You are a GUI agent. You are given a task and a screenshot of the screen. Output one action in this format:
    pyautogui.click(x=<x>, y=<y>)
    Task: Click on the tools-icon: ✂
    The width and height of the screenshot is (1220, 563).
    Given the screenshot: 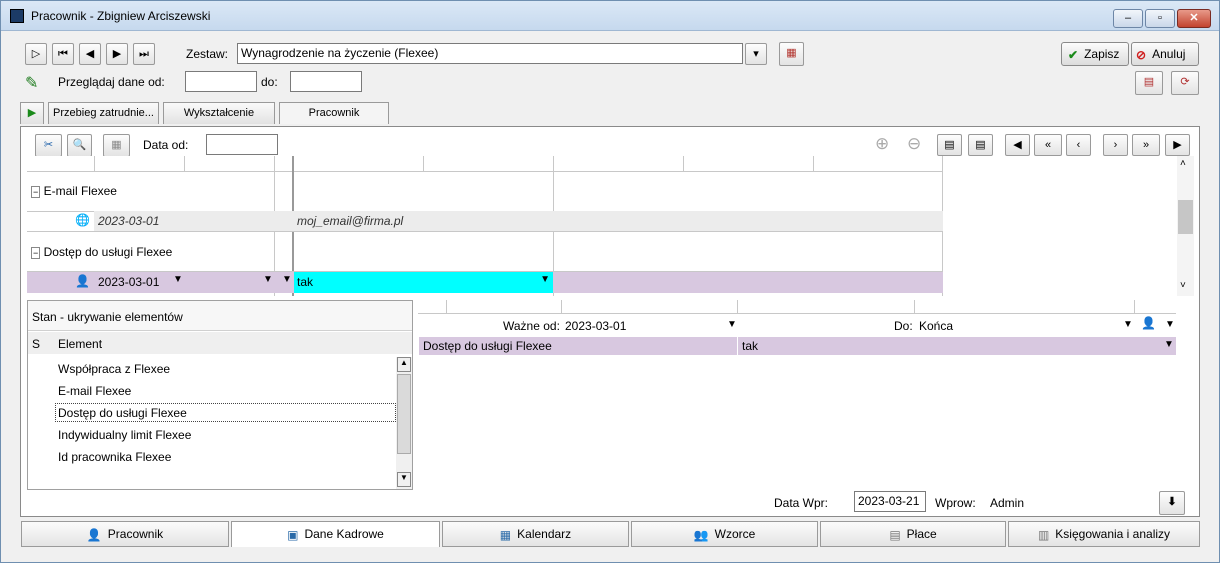 What is the action you would take?
    pyautogui.click(x=48, y=145)
    